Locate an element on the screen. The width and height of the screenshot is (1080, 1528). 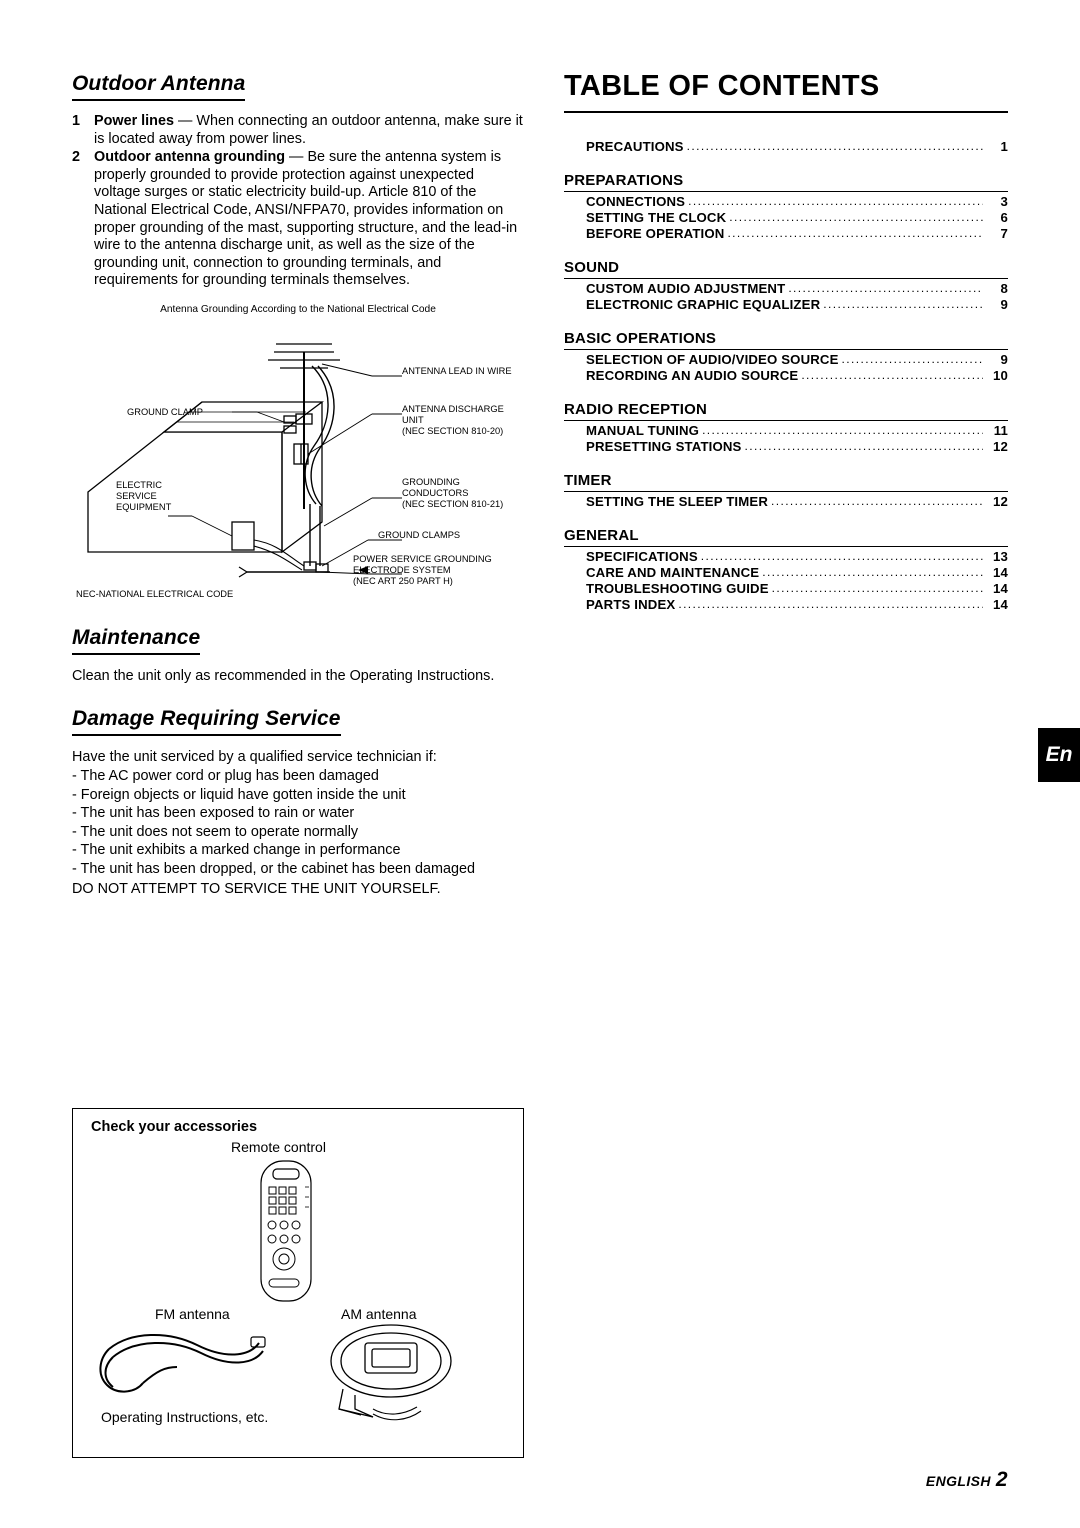
toc-entry-label: CARE AND MAINTENANCE is located at coordinates (673, 572).